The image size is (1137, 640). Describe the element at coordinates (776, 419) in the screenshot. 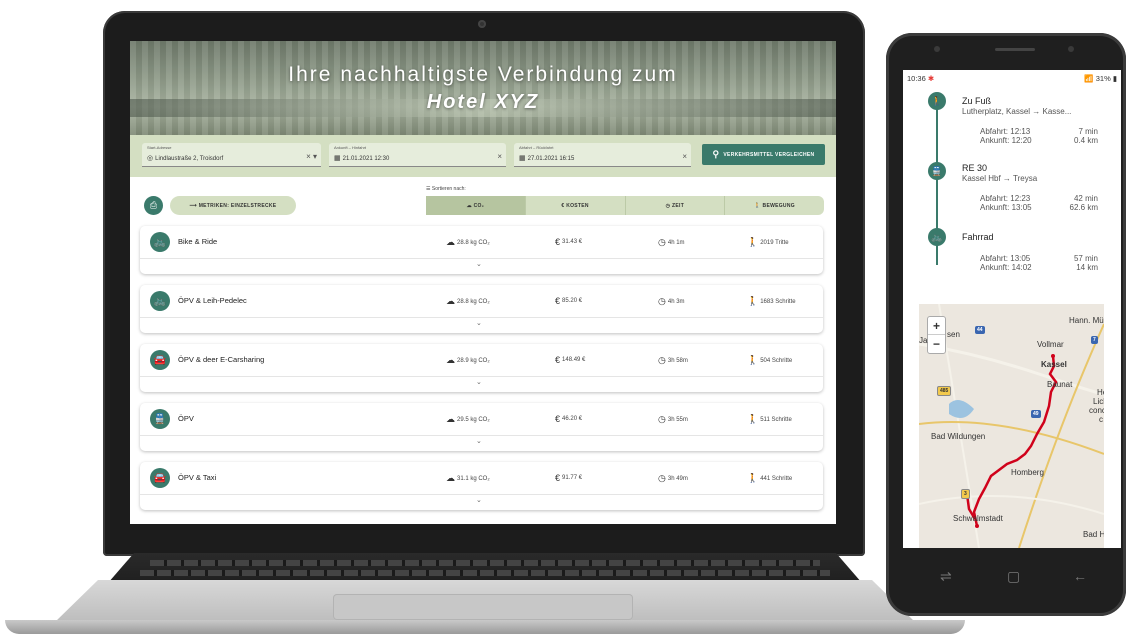

I see `row-movement-value: 511 Schritte` at that location.